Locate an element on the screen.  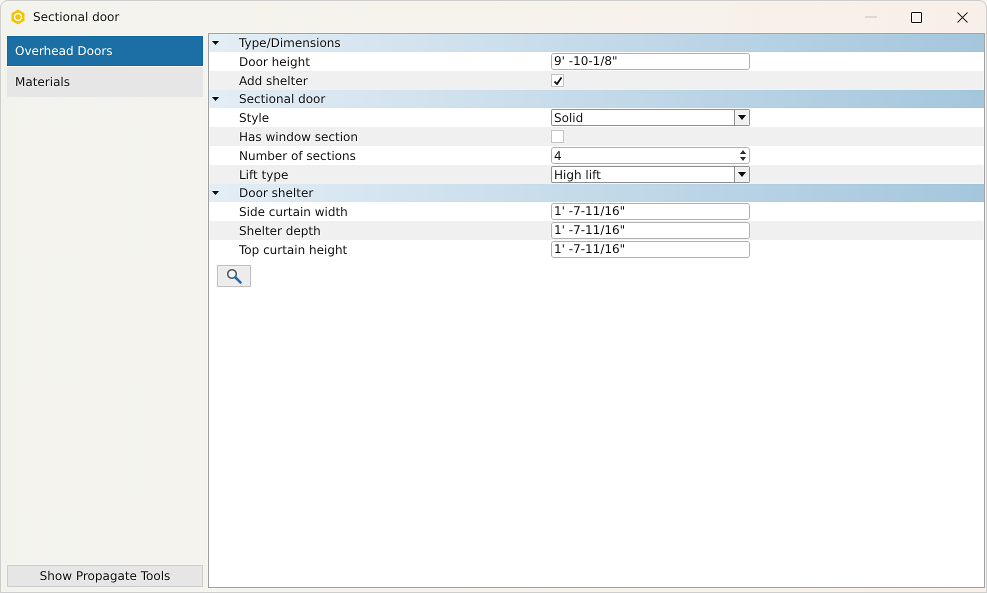
spinner-arrows-icon is located at coordinates (743, 155).